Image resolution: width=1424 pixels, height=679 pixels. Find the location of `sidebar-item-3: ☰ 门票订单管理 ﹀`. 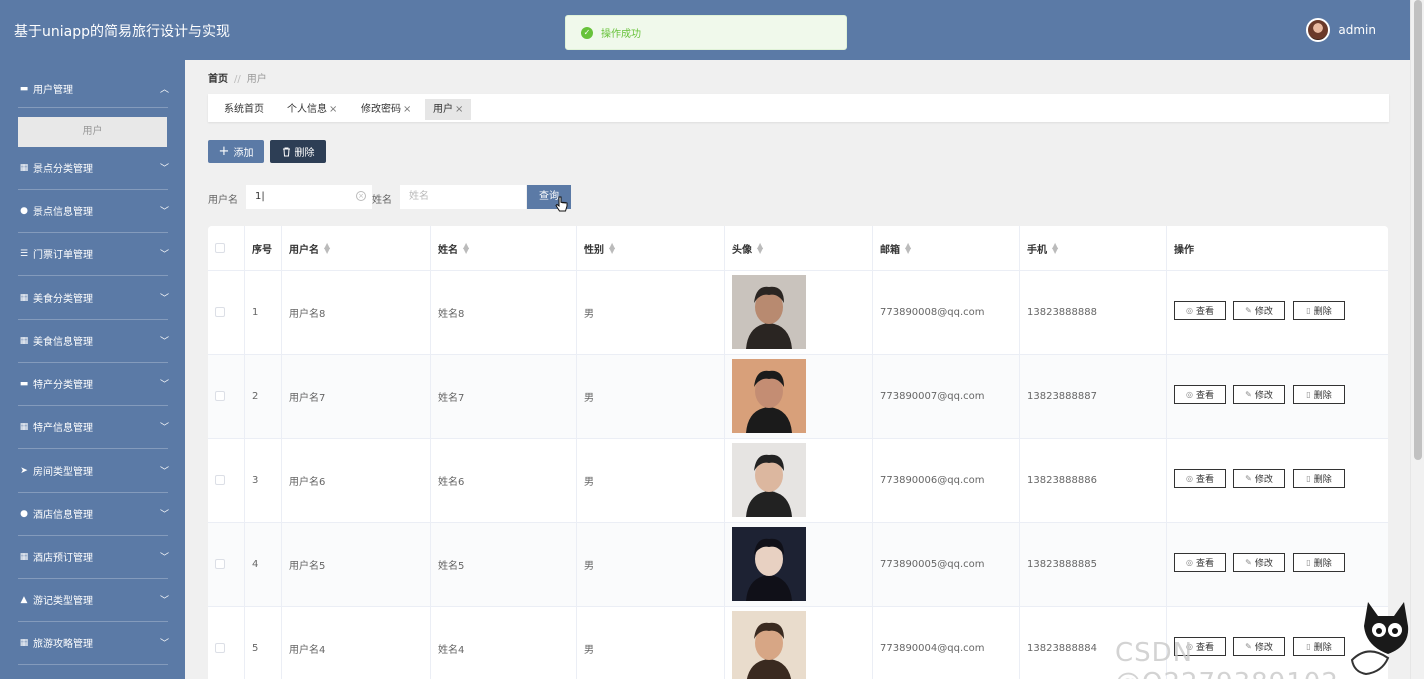

sidebar-item-3: ☰ 门票订单管理 ﹀ is located at coordinates (92, 253).